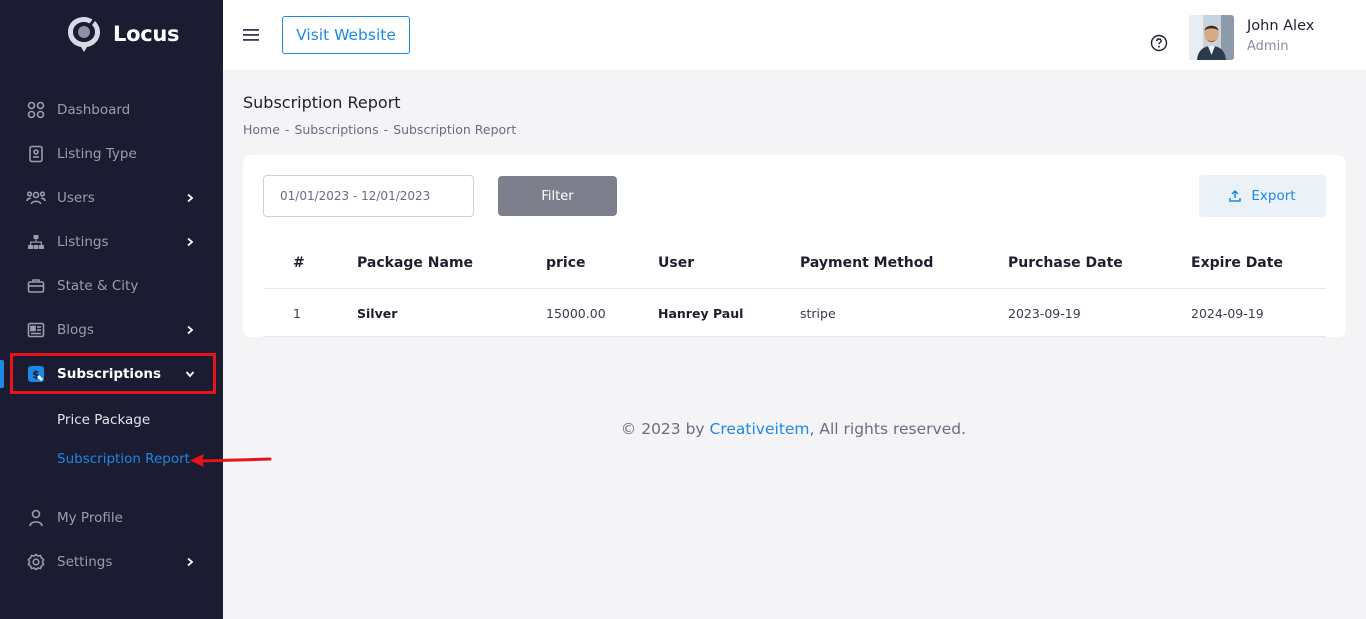 Image resolution: width=1366 pixels, height=619 pixels. I want to click on table-cell-payment-method: stripe, so click(818, 313).